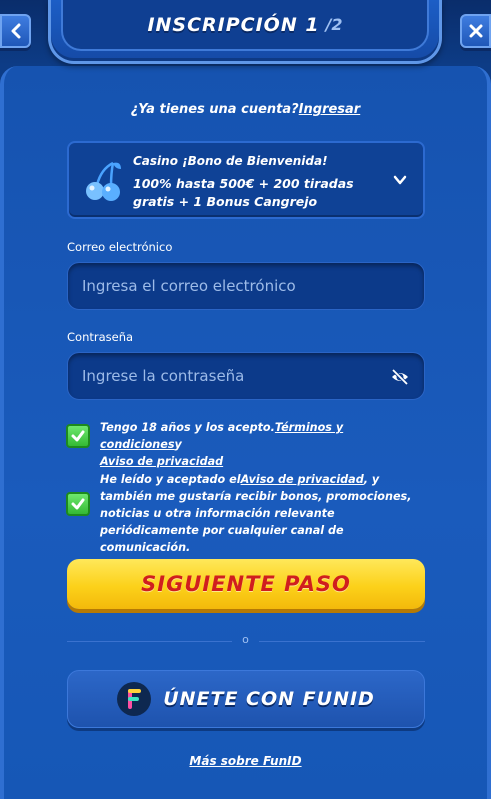  What do you see at coordinates (120, 247) in the screenshot?
I see `email-label: Correo electrónico` at bounding box center [120, 247].